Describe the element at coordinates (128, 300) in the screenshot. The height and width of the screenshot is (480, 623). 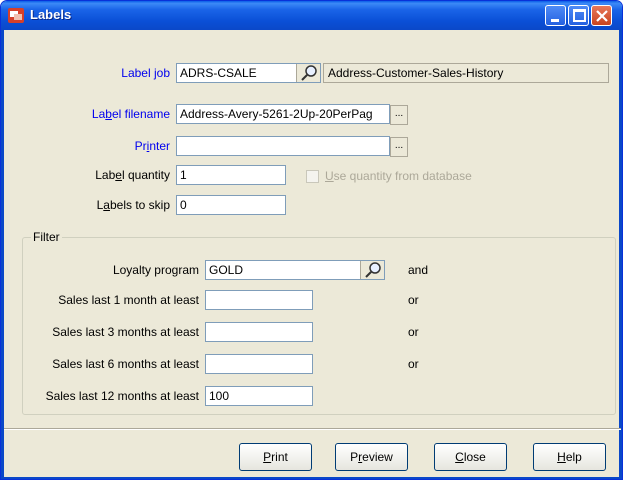
I see `sales-filter-label: Sales last 1 month at least` at that location.